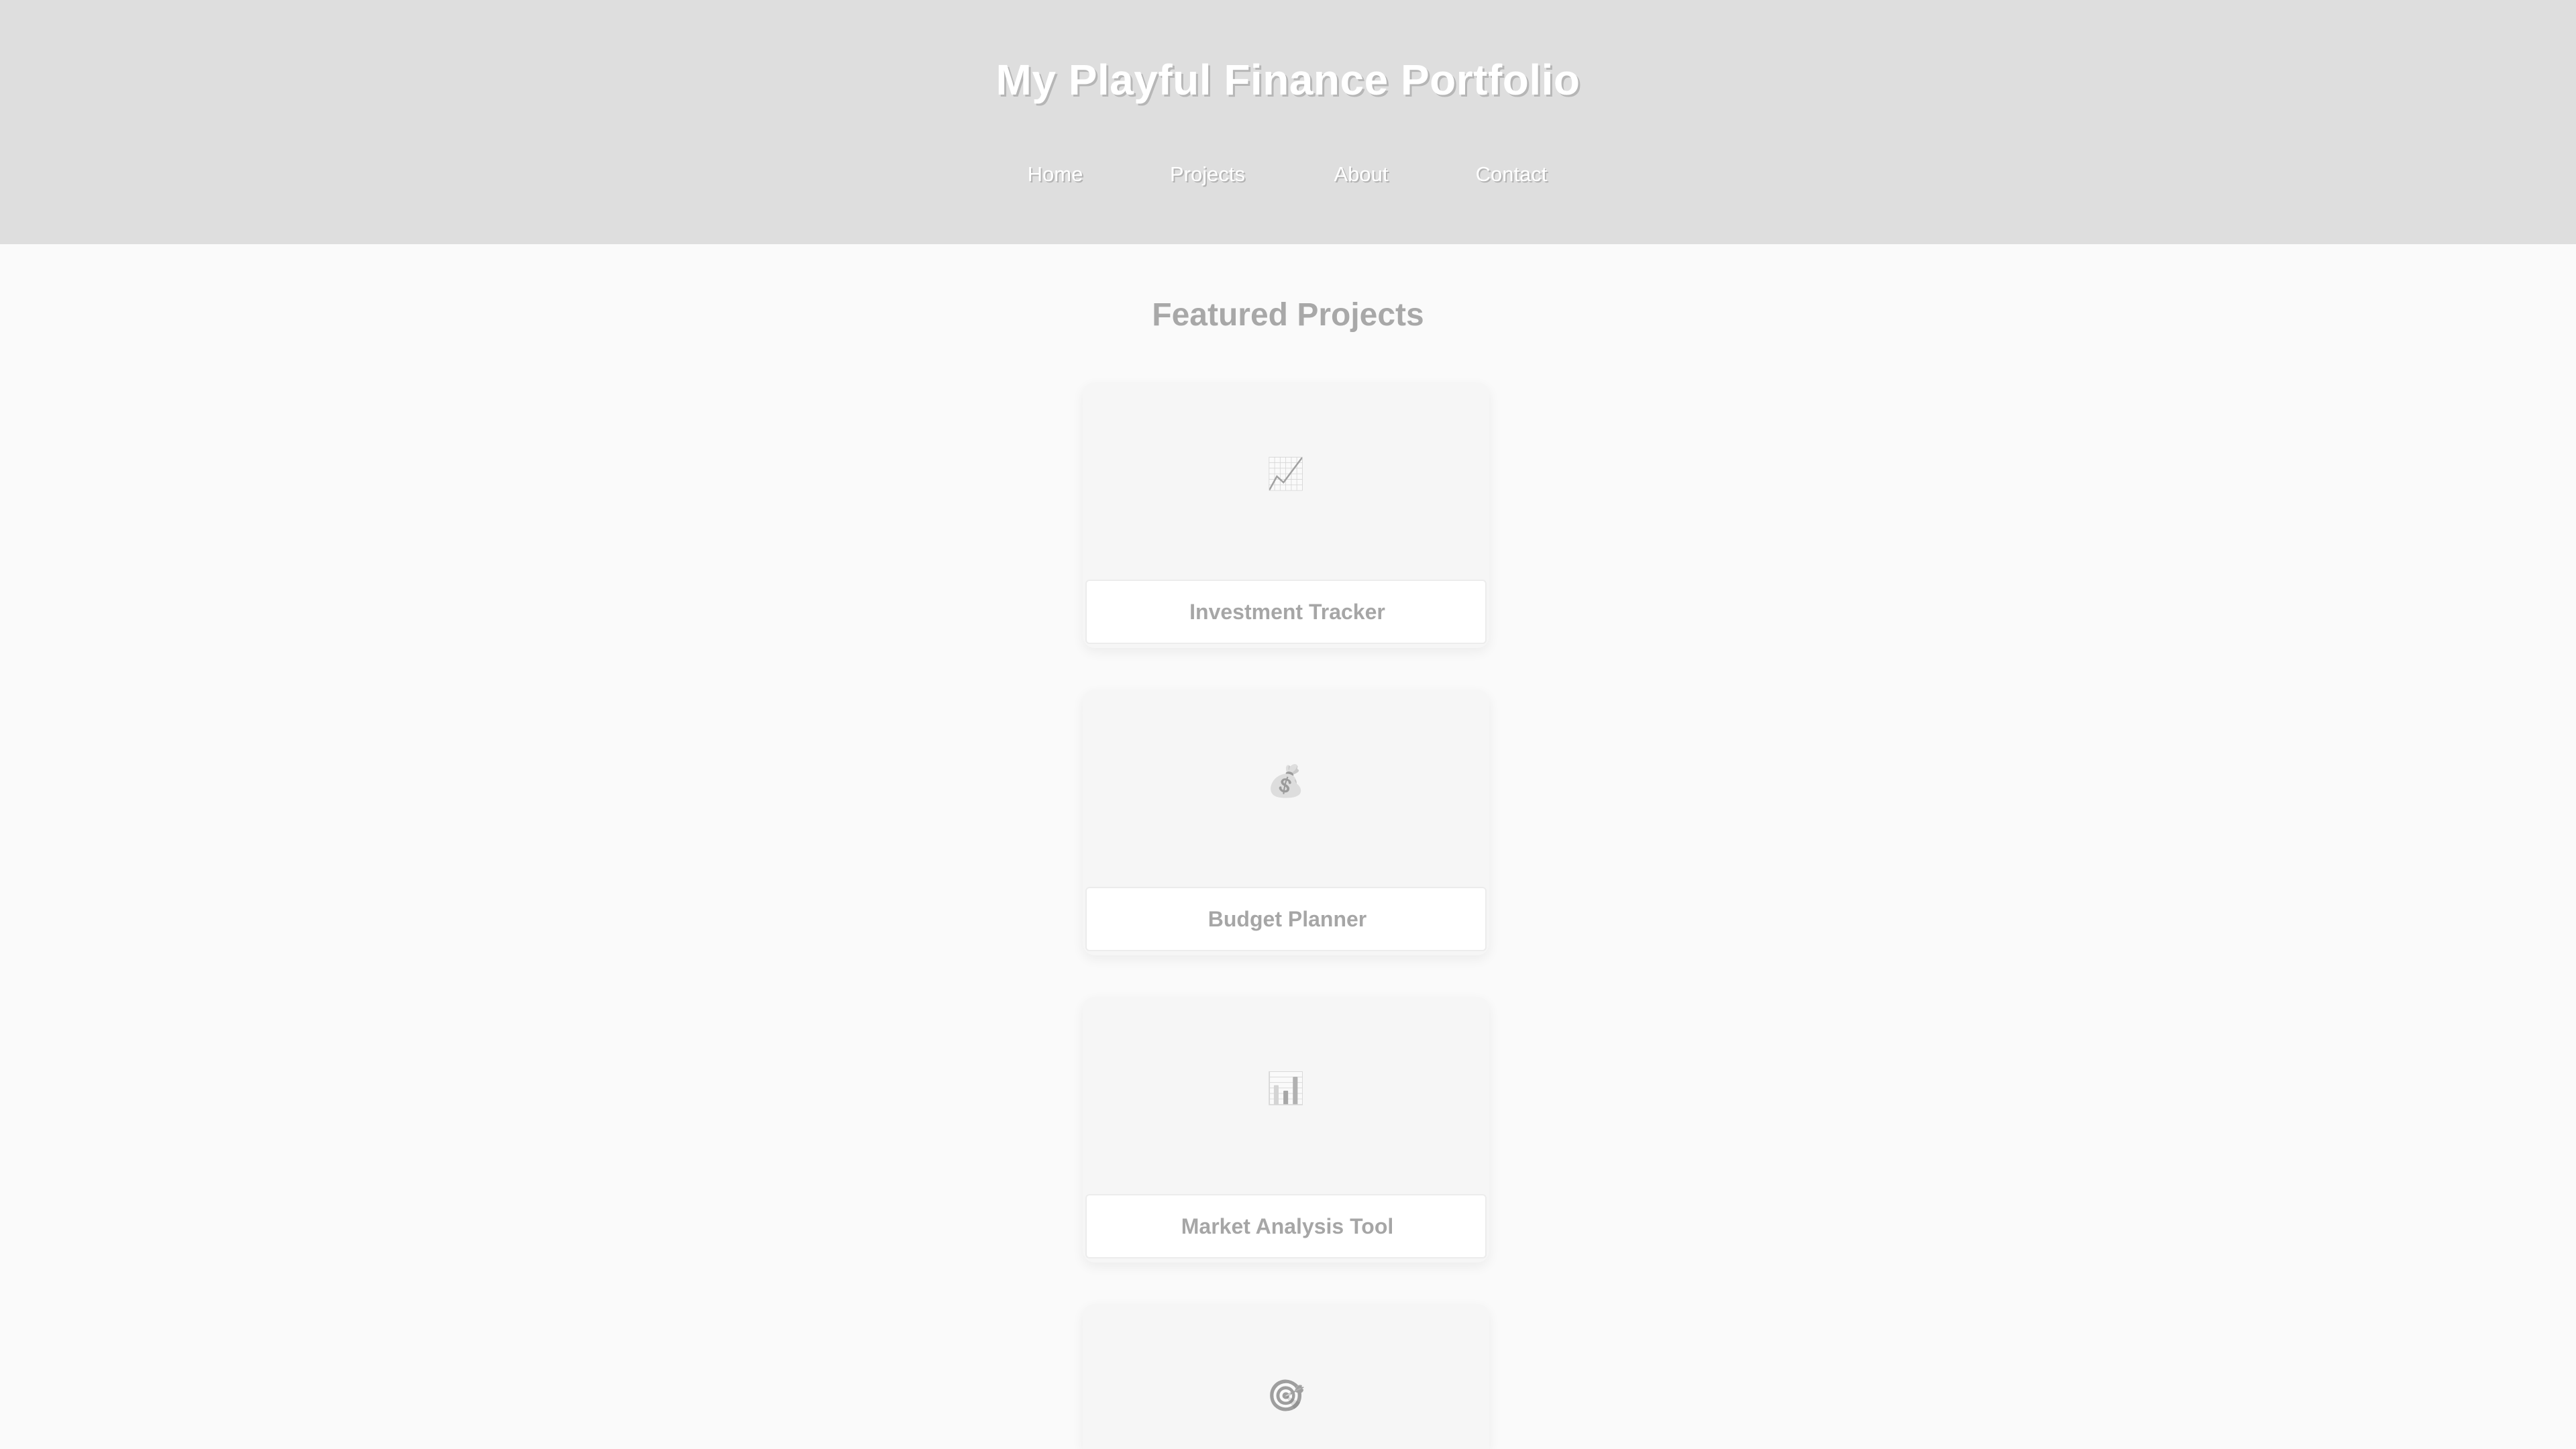 This screenshot has height=1449, width=2576. Describe the element at coordinates (1286, 1395) in the screenshot. I see `target-icon: 🎯` at that location.